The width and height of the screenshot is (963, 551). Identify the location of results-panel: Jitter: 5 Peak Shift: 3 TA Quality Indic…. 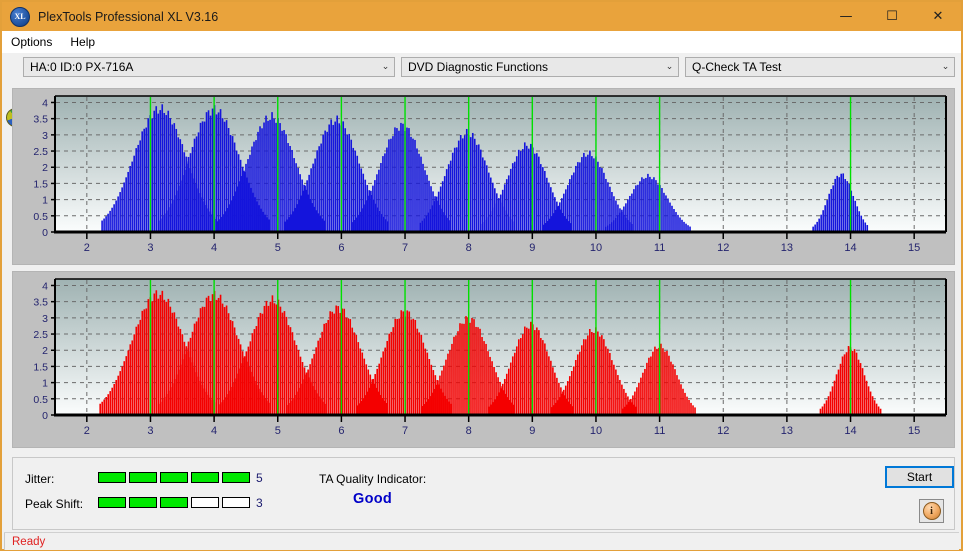
(483, 493).